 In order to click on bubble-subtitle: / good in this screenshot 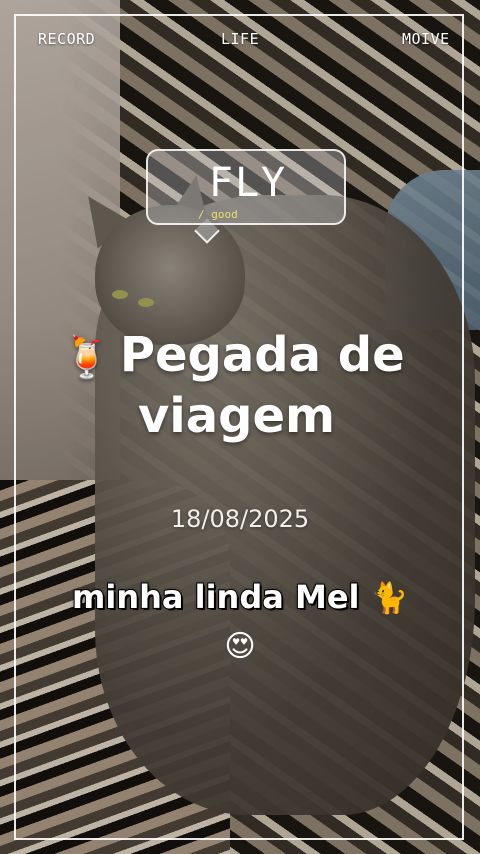, I will do `click(218, 214)`.